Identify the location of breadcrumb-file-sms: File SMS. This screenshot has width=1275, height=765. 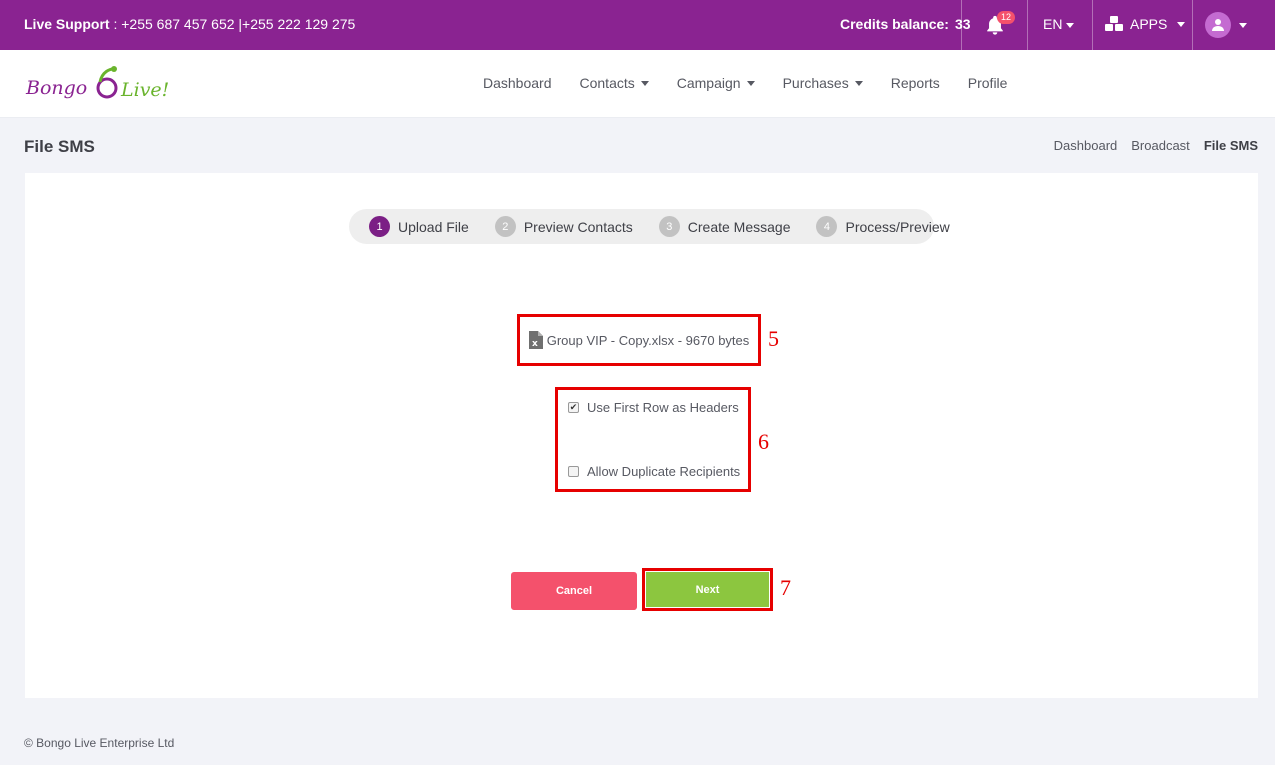
(1230, 145).